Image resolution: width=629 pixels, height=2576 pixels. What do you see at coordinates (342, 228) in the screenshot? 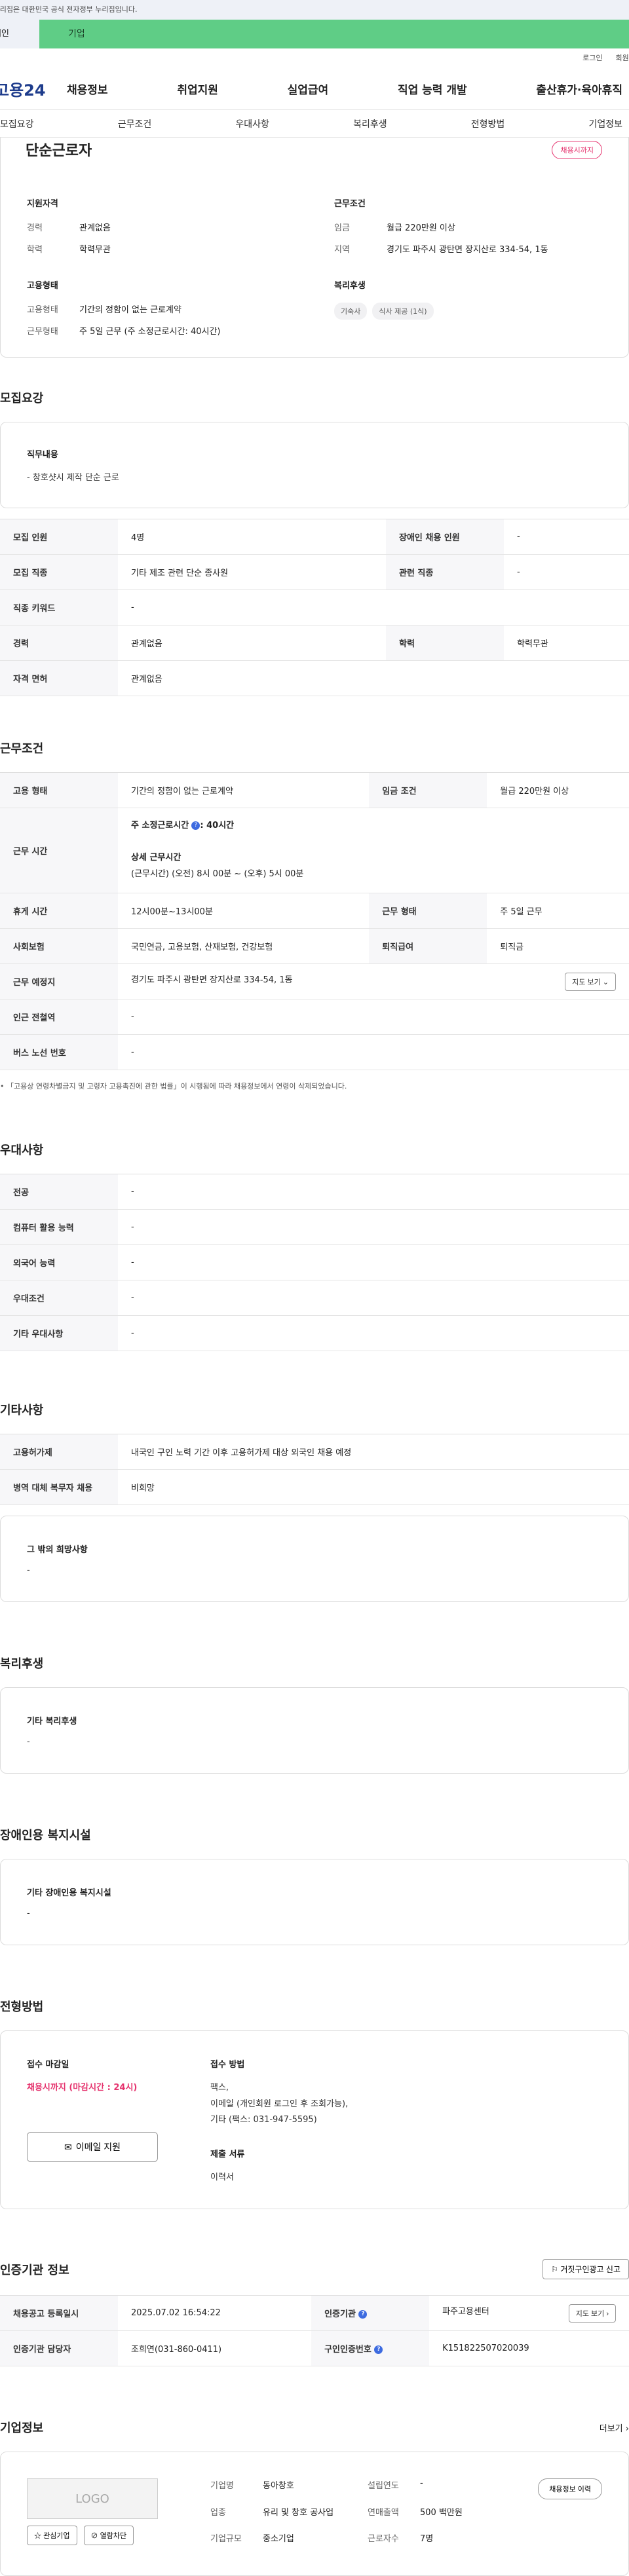
I see `cond-wage-label: 임금` at bounding box center [342, 228].